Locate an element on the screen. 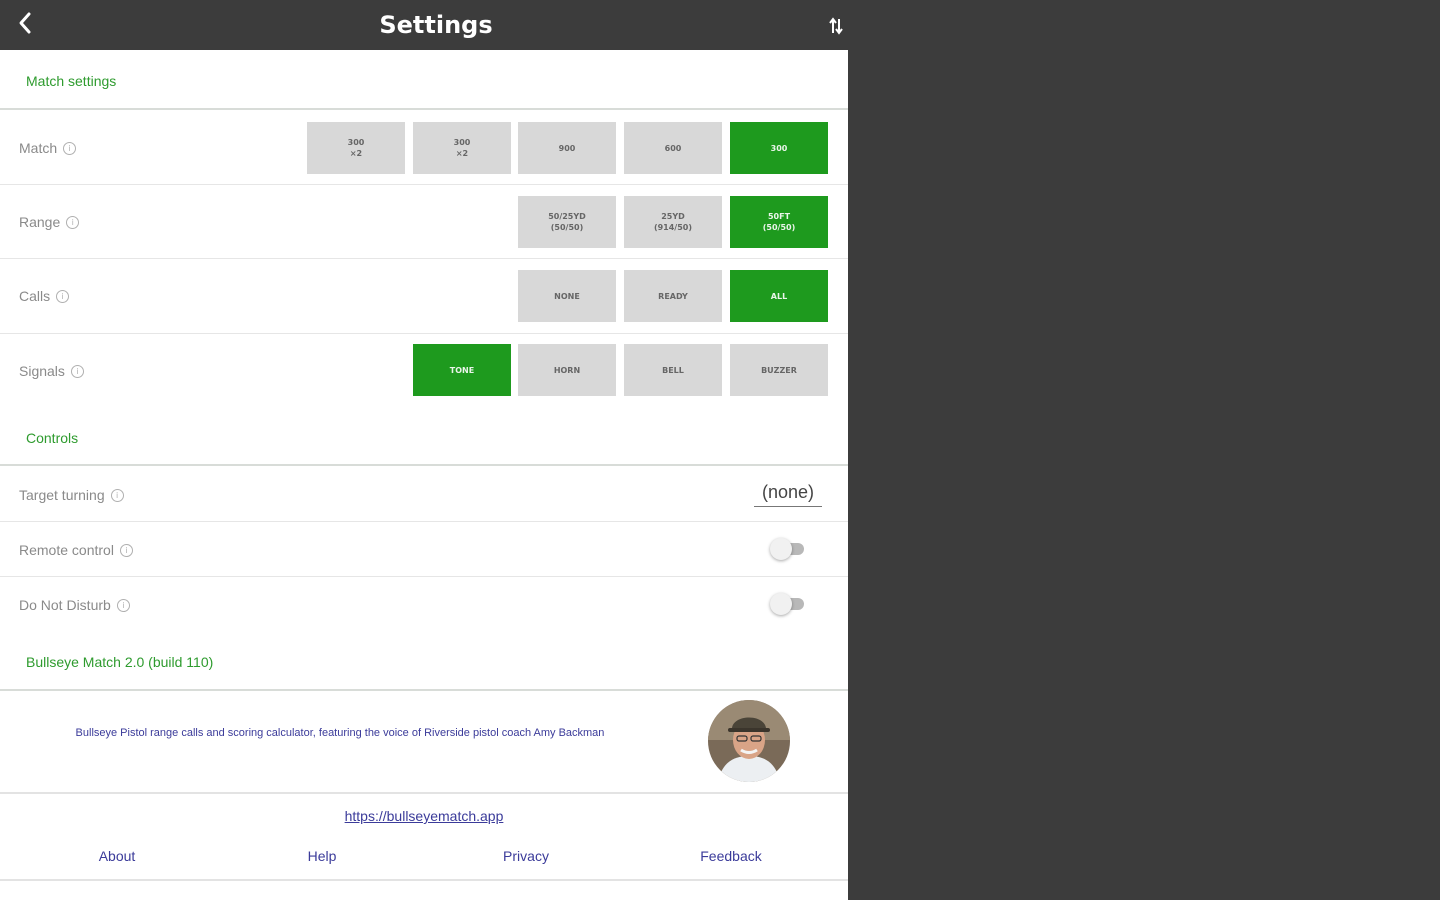  remote-control-label: Remote control i is located at coordinates (76, 550).